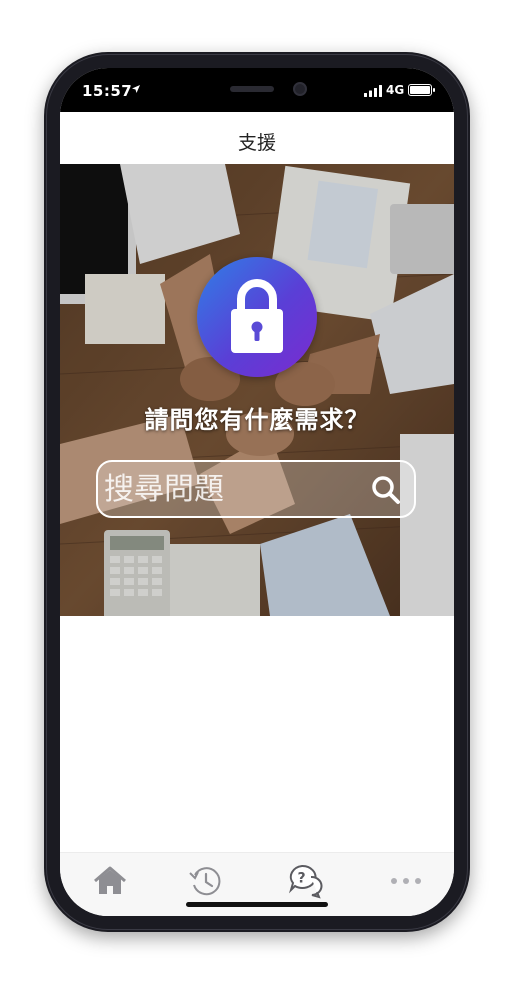  Describe the element at coordinates (386, 490) in the screenshot. I see `search-icon` at that location.